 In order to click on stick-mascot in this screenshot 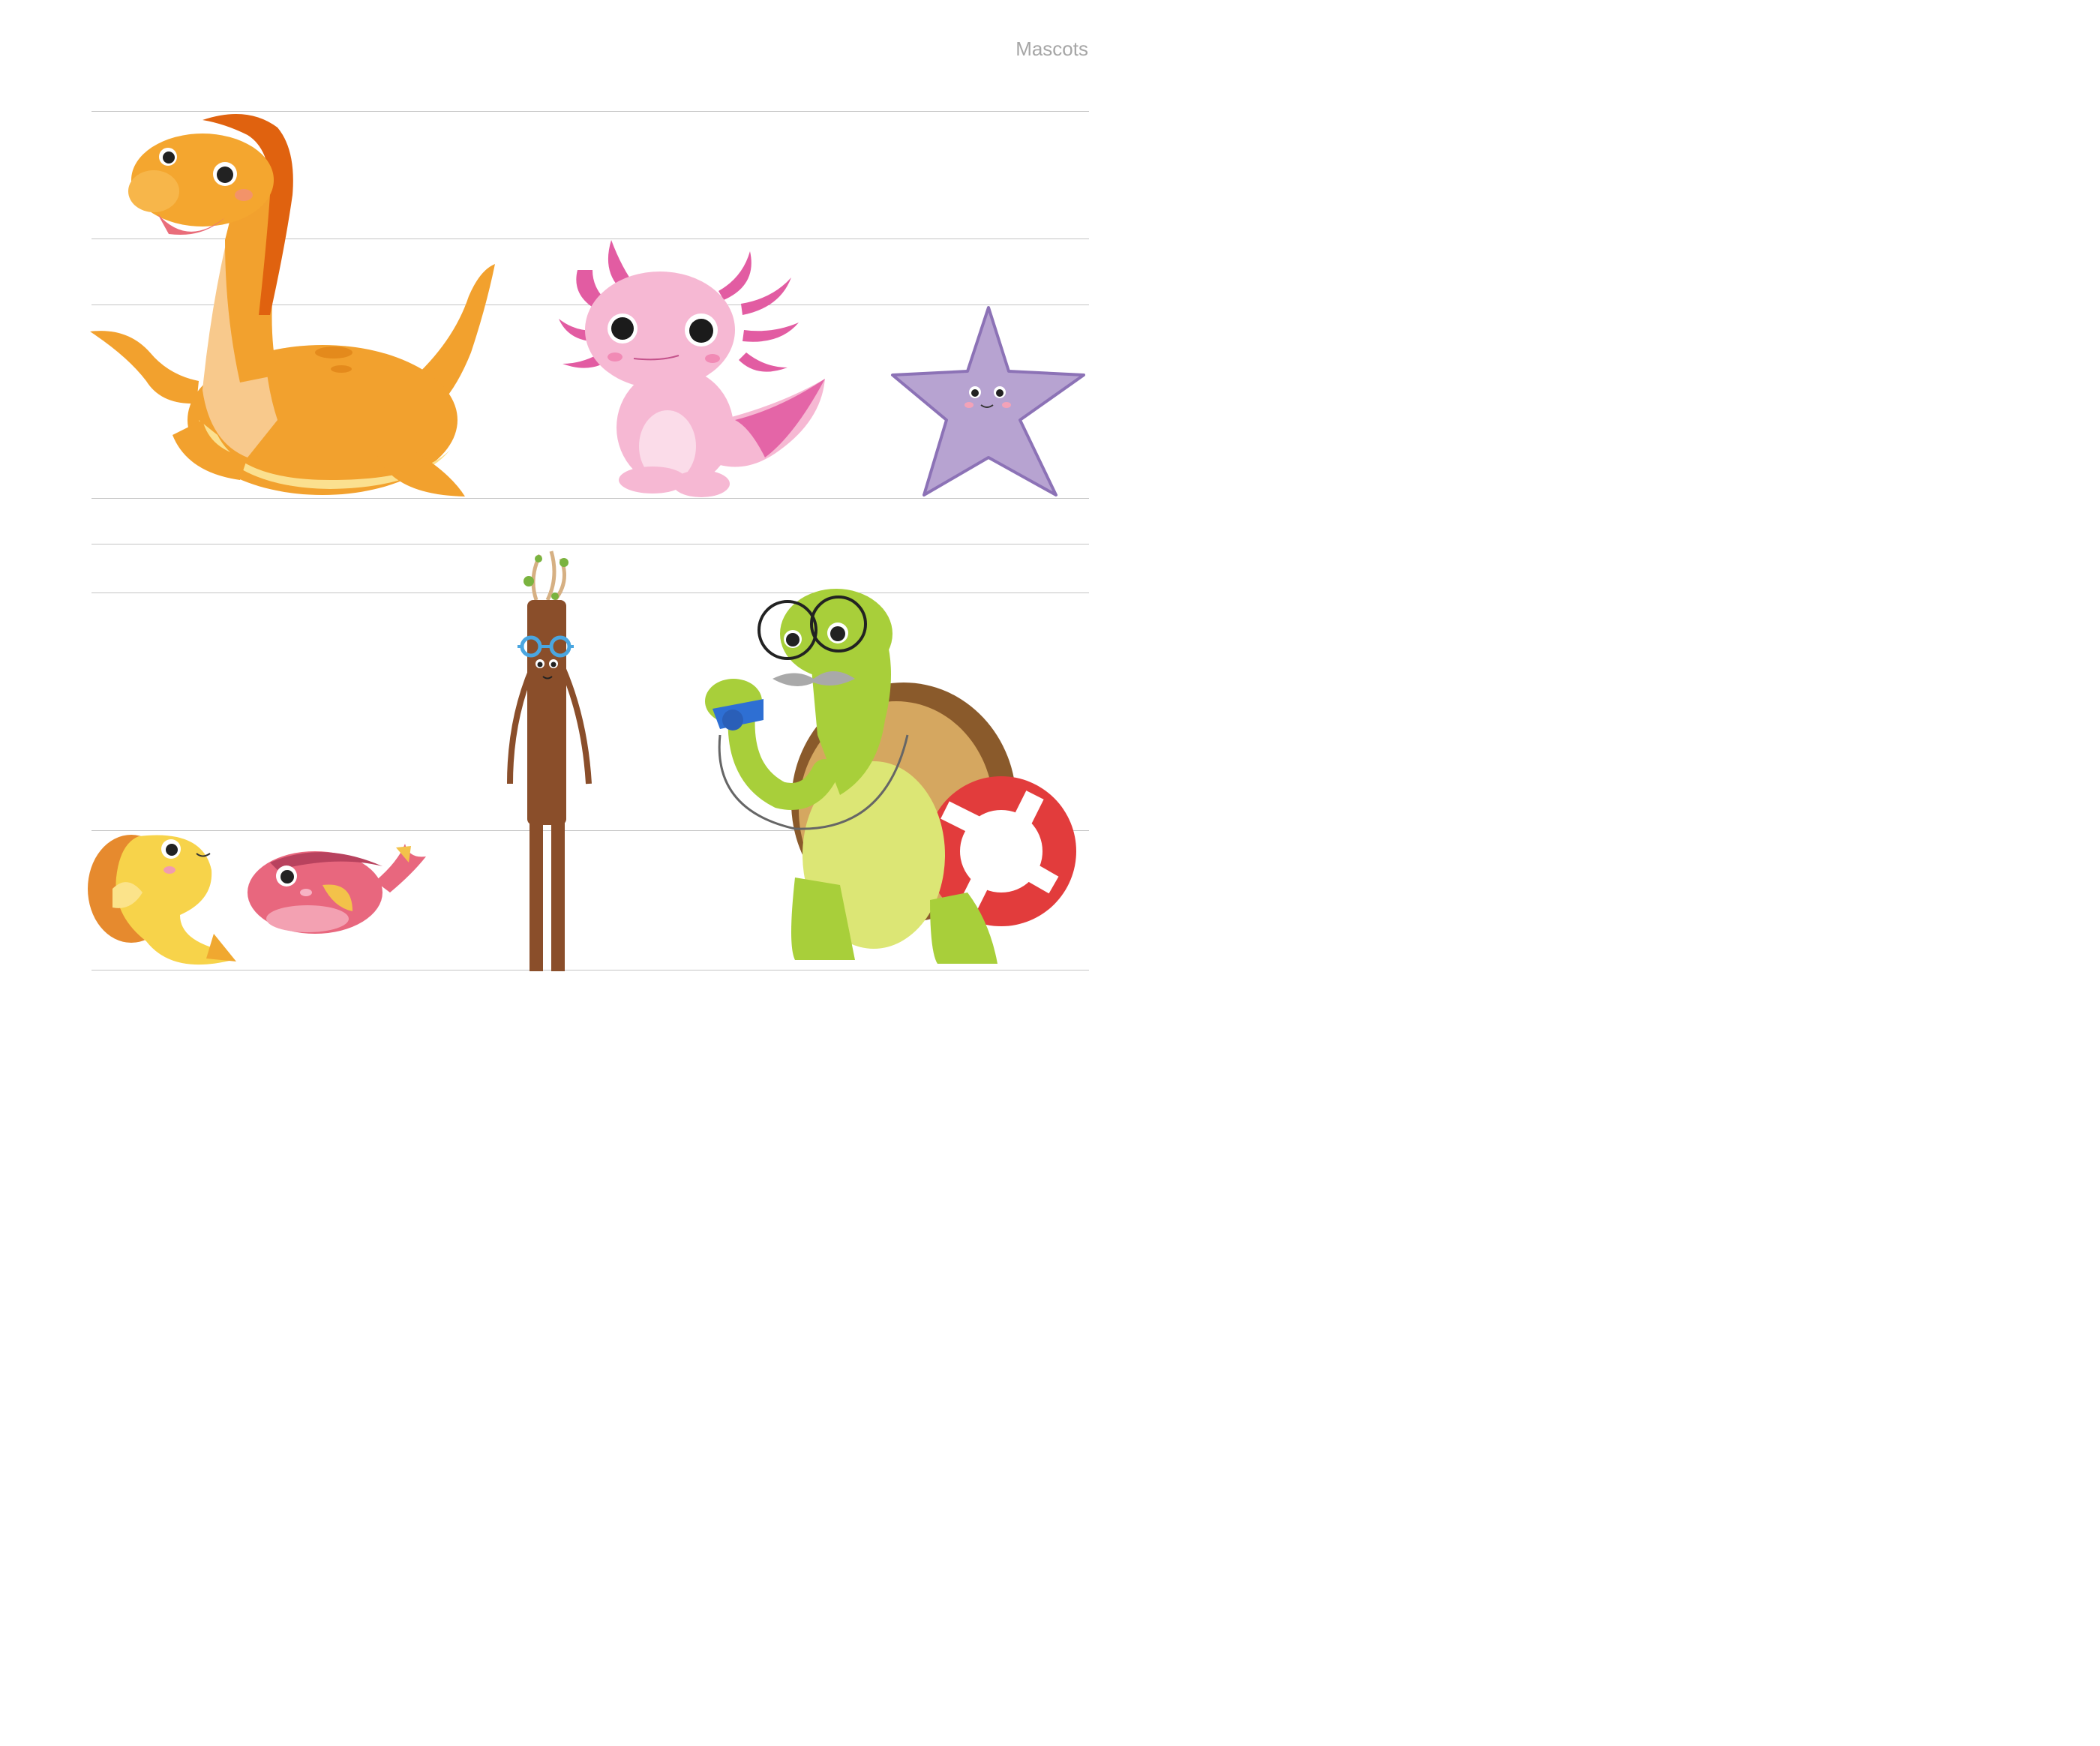, I will do `click(549, 760)`.